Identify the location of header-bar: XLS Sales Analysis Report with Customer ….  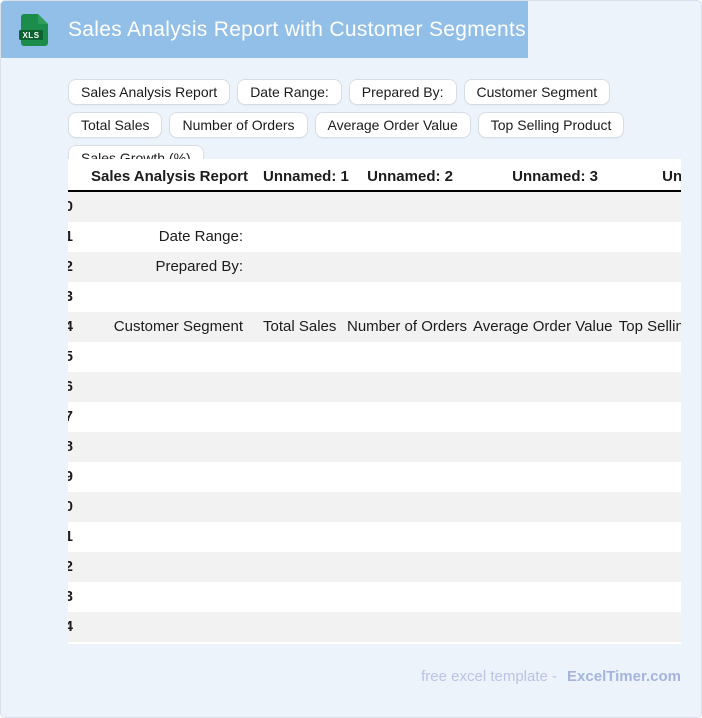
(264, 29).